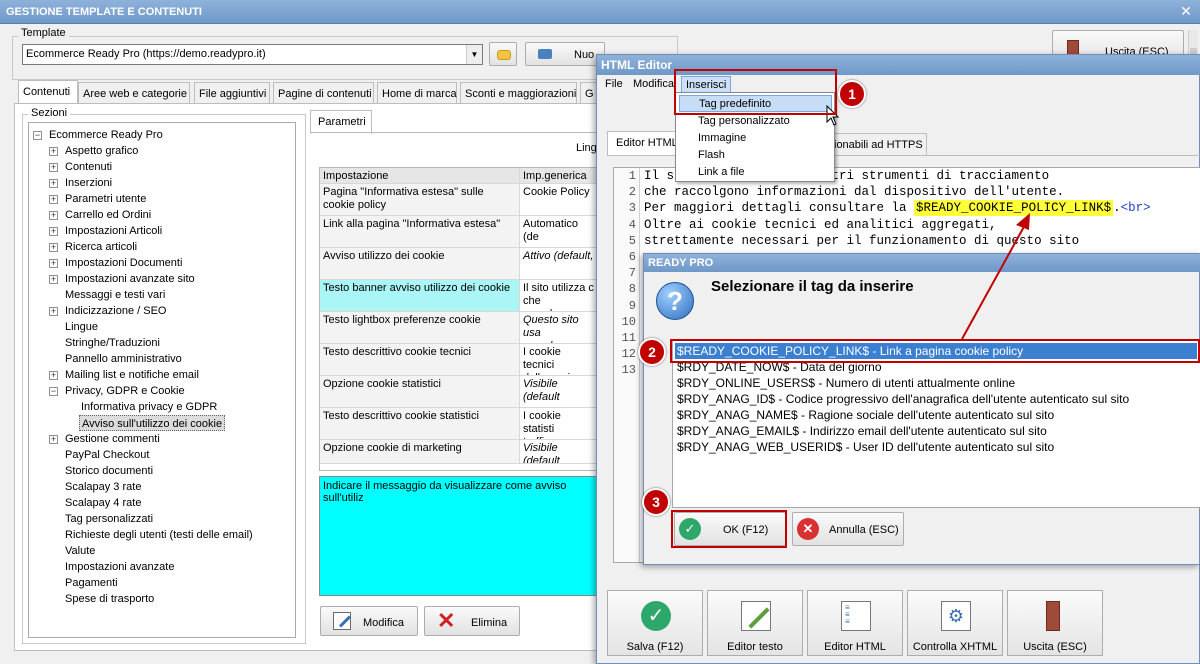  I want to click on tab-editor-html: Editor HTML, so click(643, 143).